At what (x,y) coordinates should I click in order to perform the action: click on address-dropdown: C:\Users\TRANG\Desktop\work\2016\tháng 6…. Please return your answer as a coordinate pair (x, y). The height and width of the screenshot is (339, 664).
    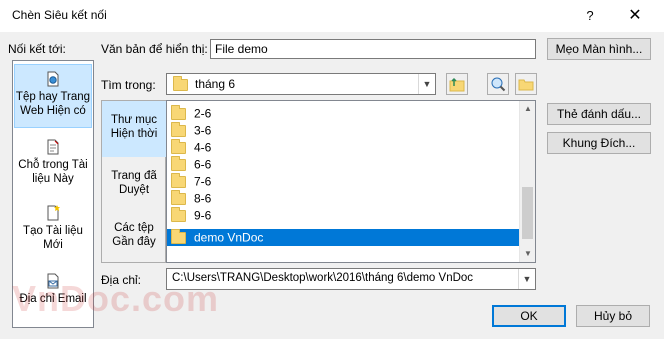
    Looking at the image, I should click on (351, 279).